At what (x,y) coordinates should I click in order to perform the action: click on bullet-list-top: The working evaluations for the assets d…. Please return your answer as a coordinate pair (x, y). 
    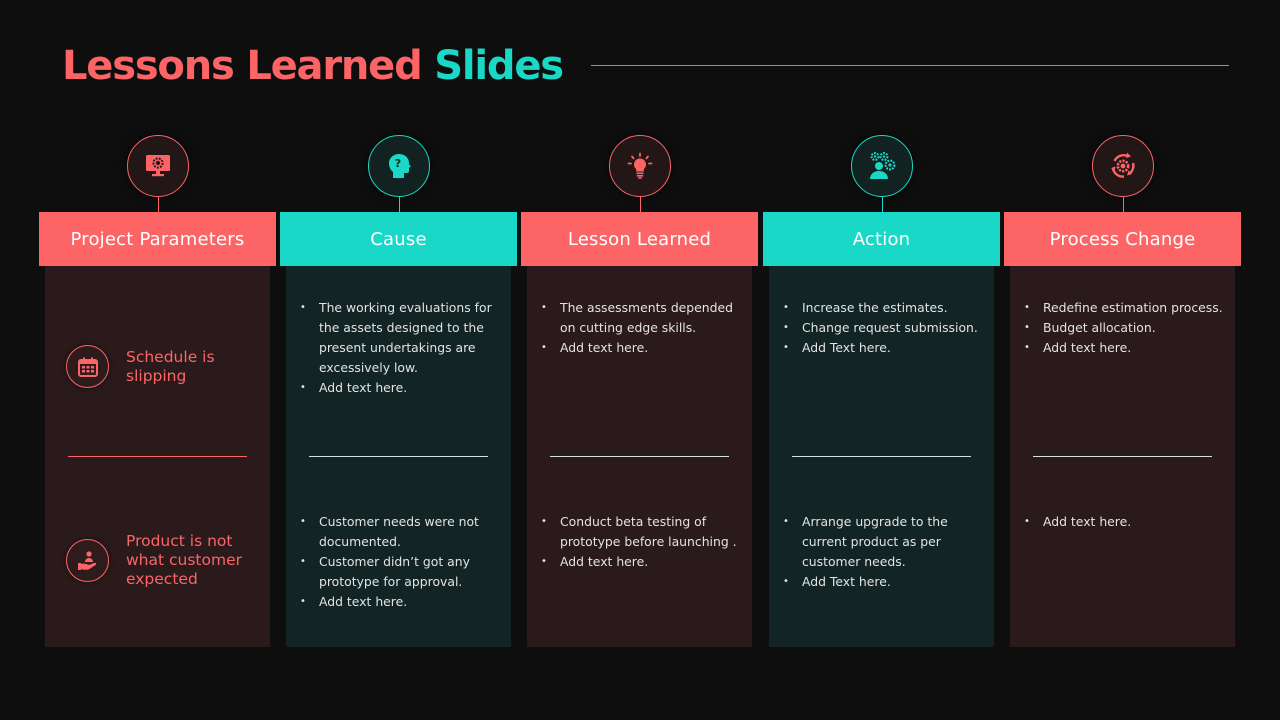
    Looking at the image, I should click on (401, 348).